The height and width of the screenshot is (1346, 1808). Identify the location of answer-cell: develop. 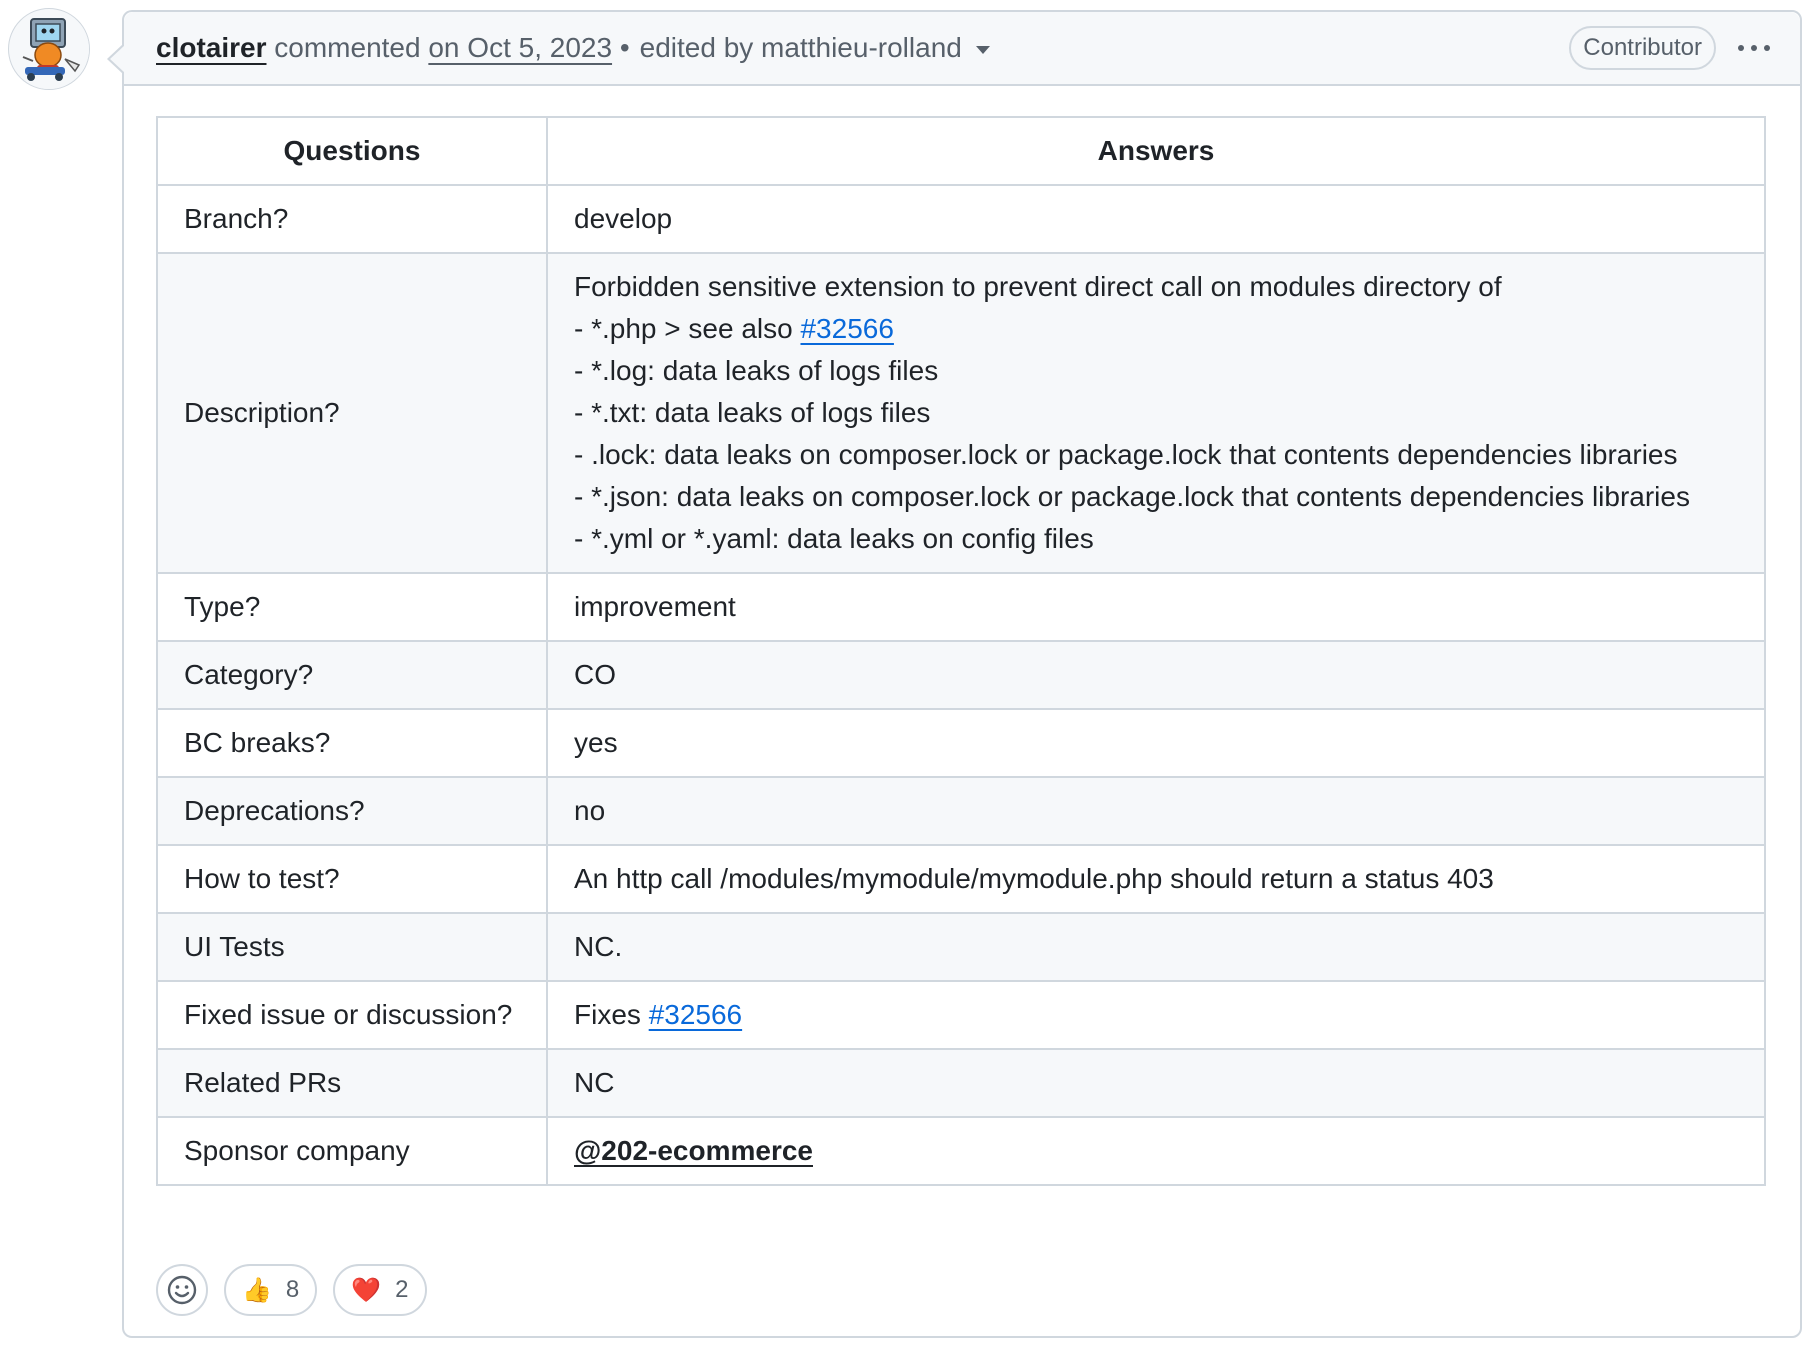
(1156, 219).